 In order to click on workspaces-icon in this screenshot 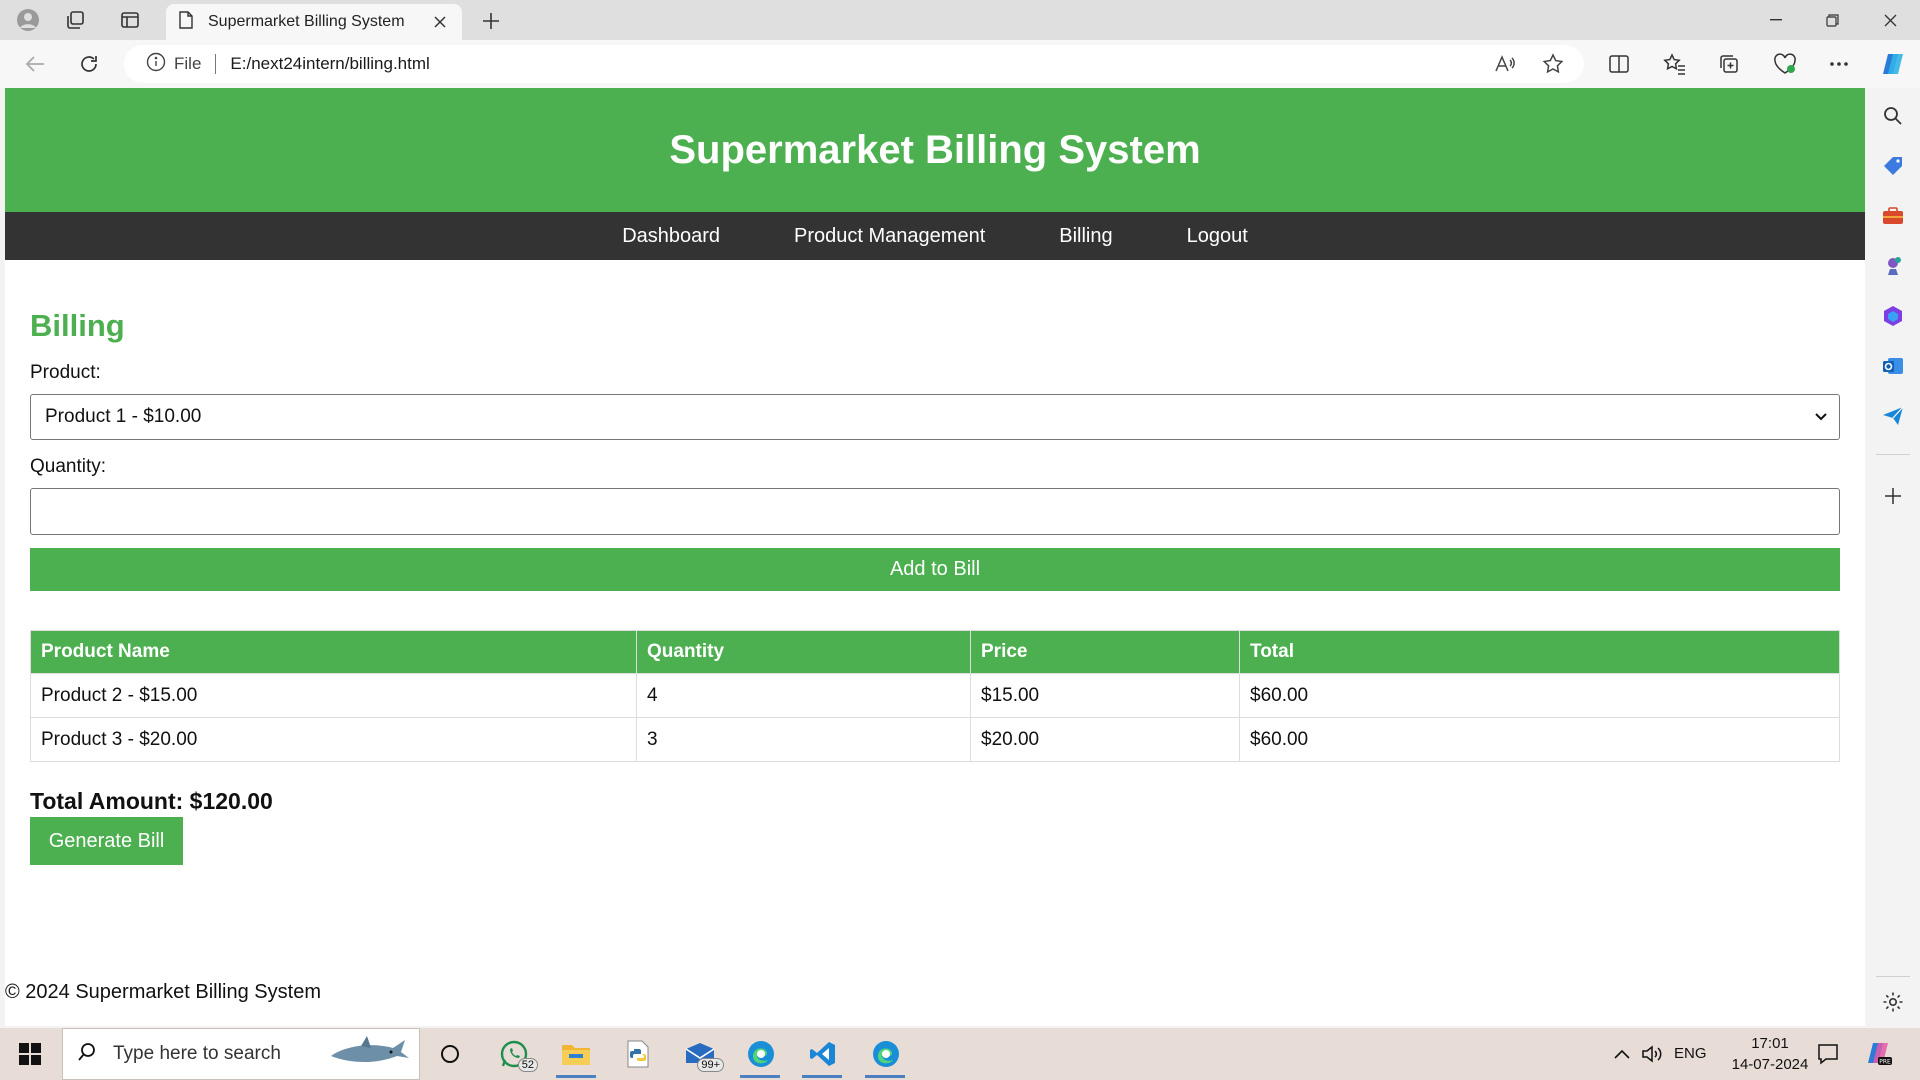, I will do `click(76, 20)`.